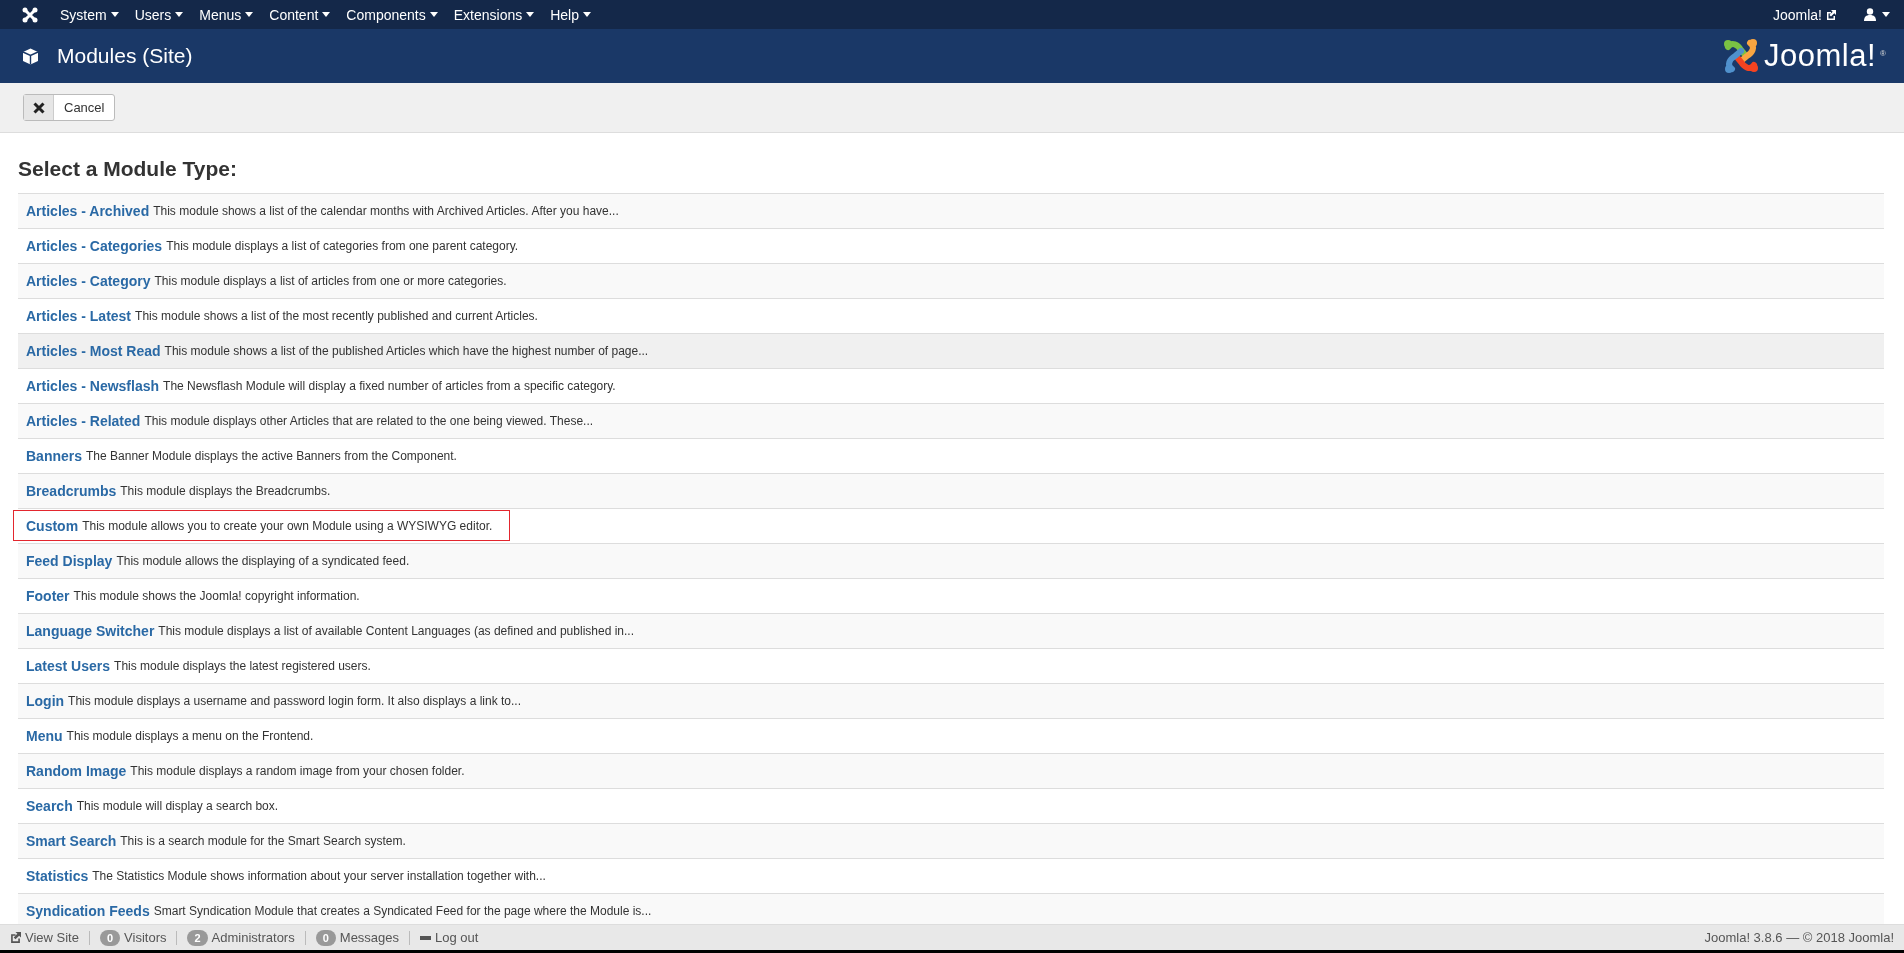 The width and height of the screenshot is (1904, 953). Describe the element at coordinates (71, 841) in the screenshot. I see `module-link: Smart Search` at that location.